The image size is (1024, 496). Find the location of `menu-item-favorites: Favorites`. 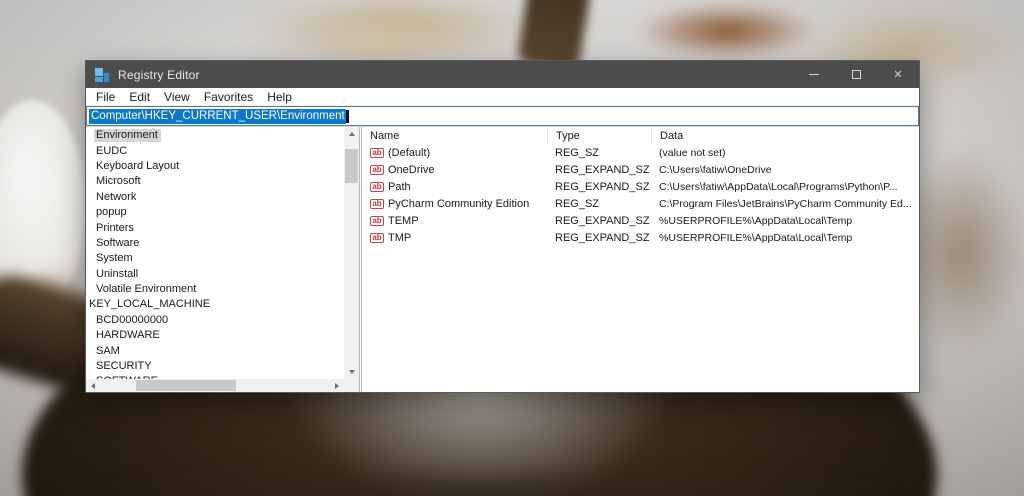

menu-item-favorites: Favorites is located at coordinates (228, 97).